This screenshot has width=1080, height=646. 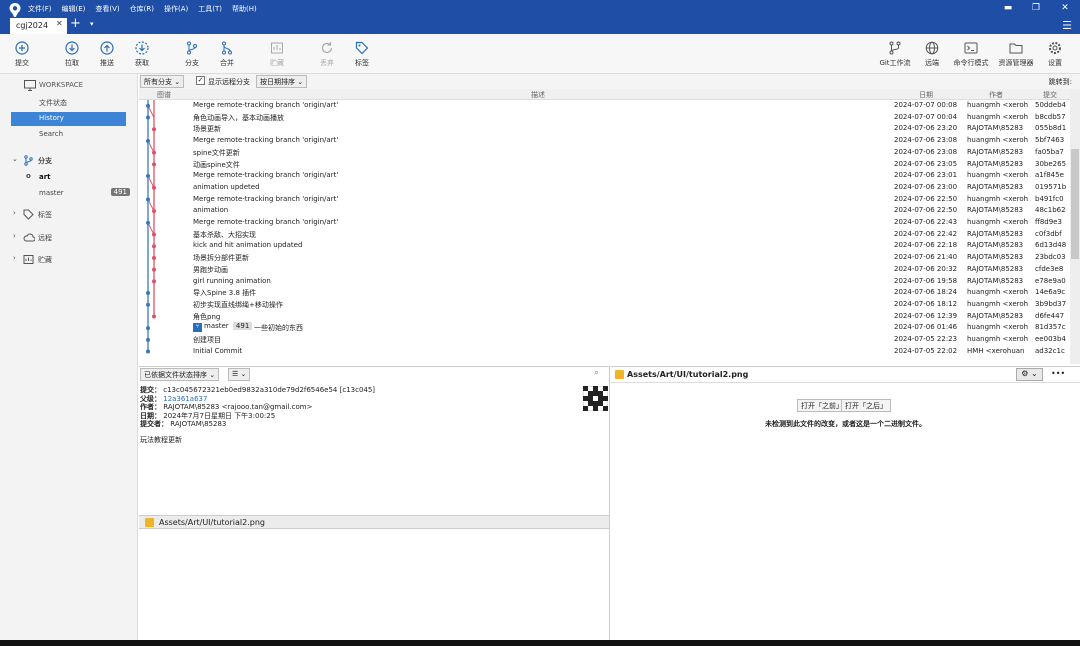 I want to click on diff-options-button: ⚙ ⌄, so click(x=1029, y=374).